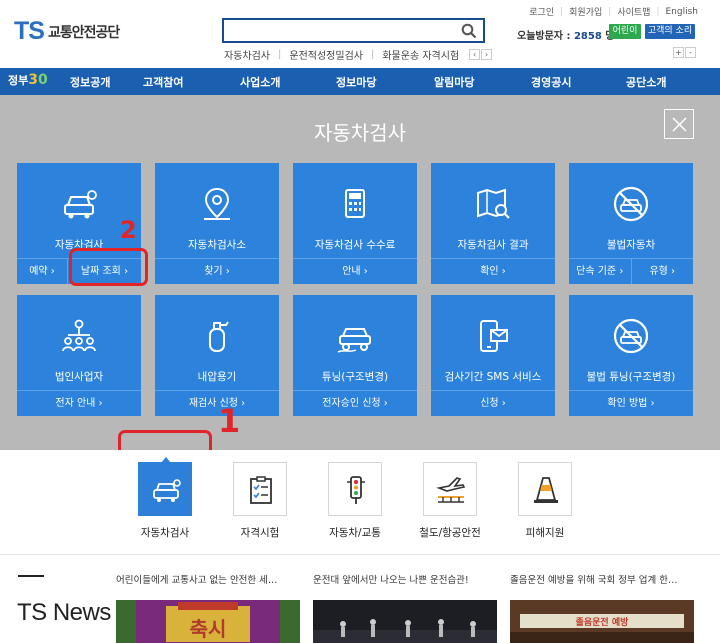 The image size is (720, 643). I want to click on tile-title: 자동차검사 수수료, so click(355, 245).